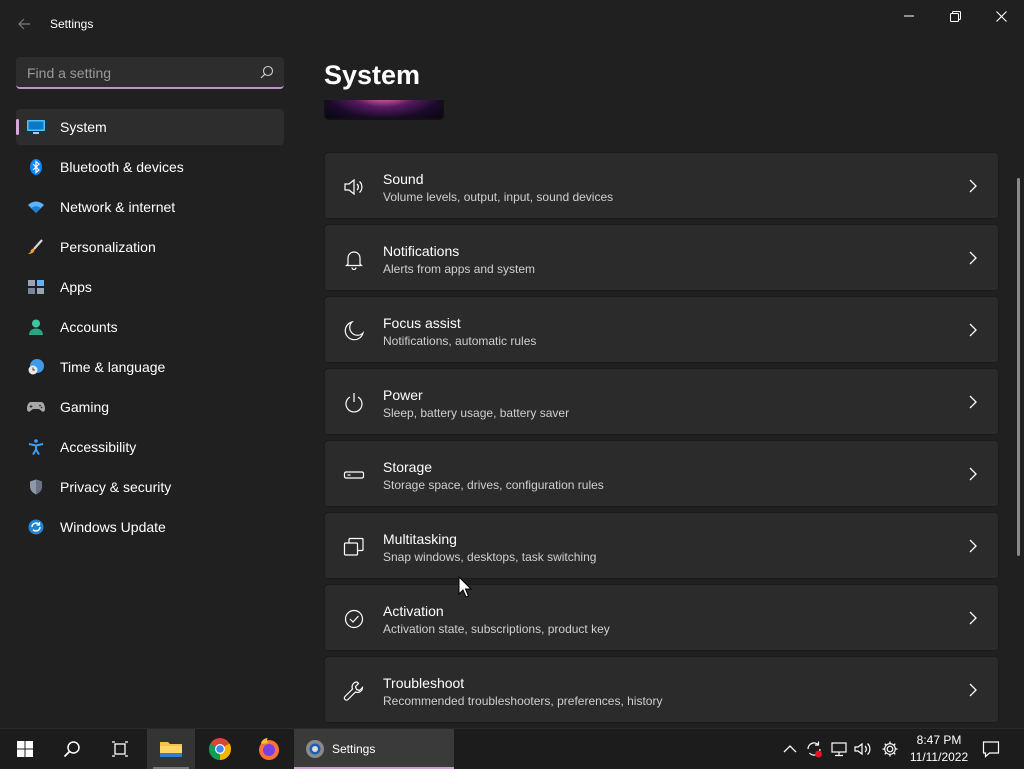 Image resolution: width=1024 pixels, height=769 pixels. What do you see at coordinates (403, 395) in the screenshot?
I see `card-title: Power` at bounding box center [403, 395].